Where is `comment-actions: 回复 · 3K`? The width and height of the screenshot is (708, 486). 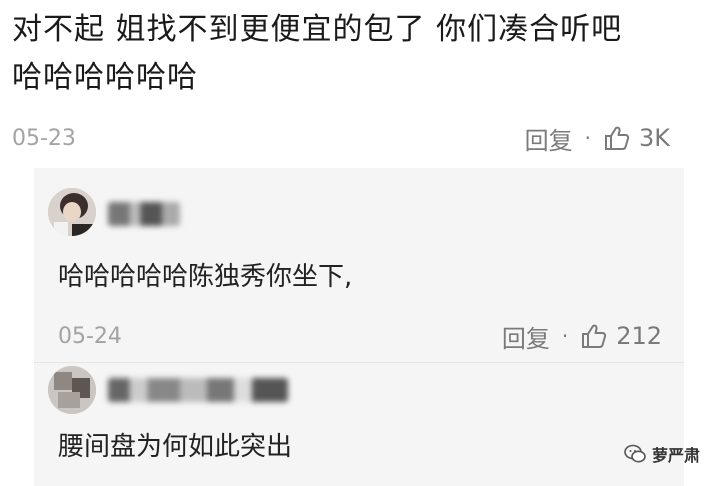 comment-actions: 回复 · 3K is located at coordinates (597, 138).